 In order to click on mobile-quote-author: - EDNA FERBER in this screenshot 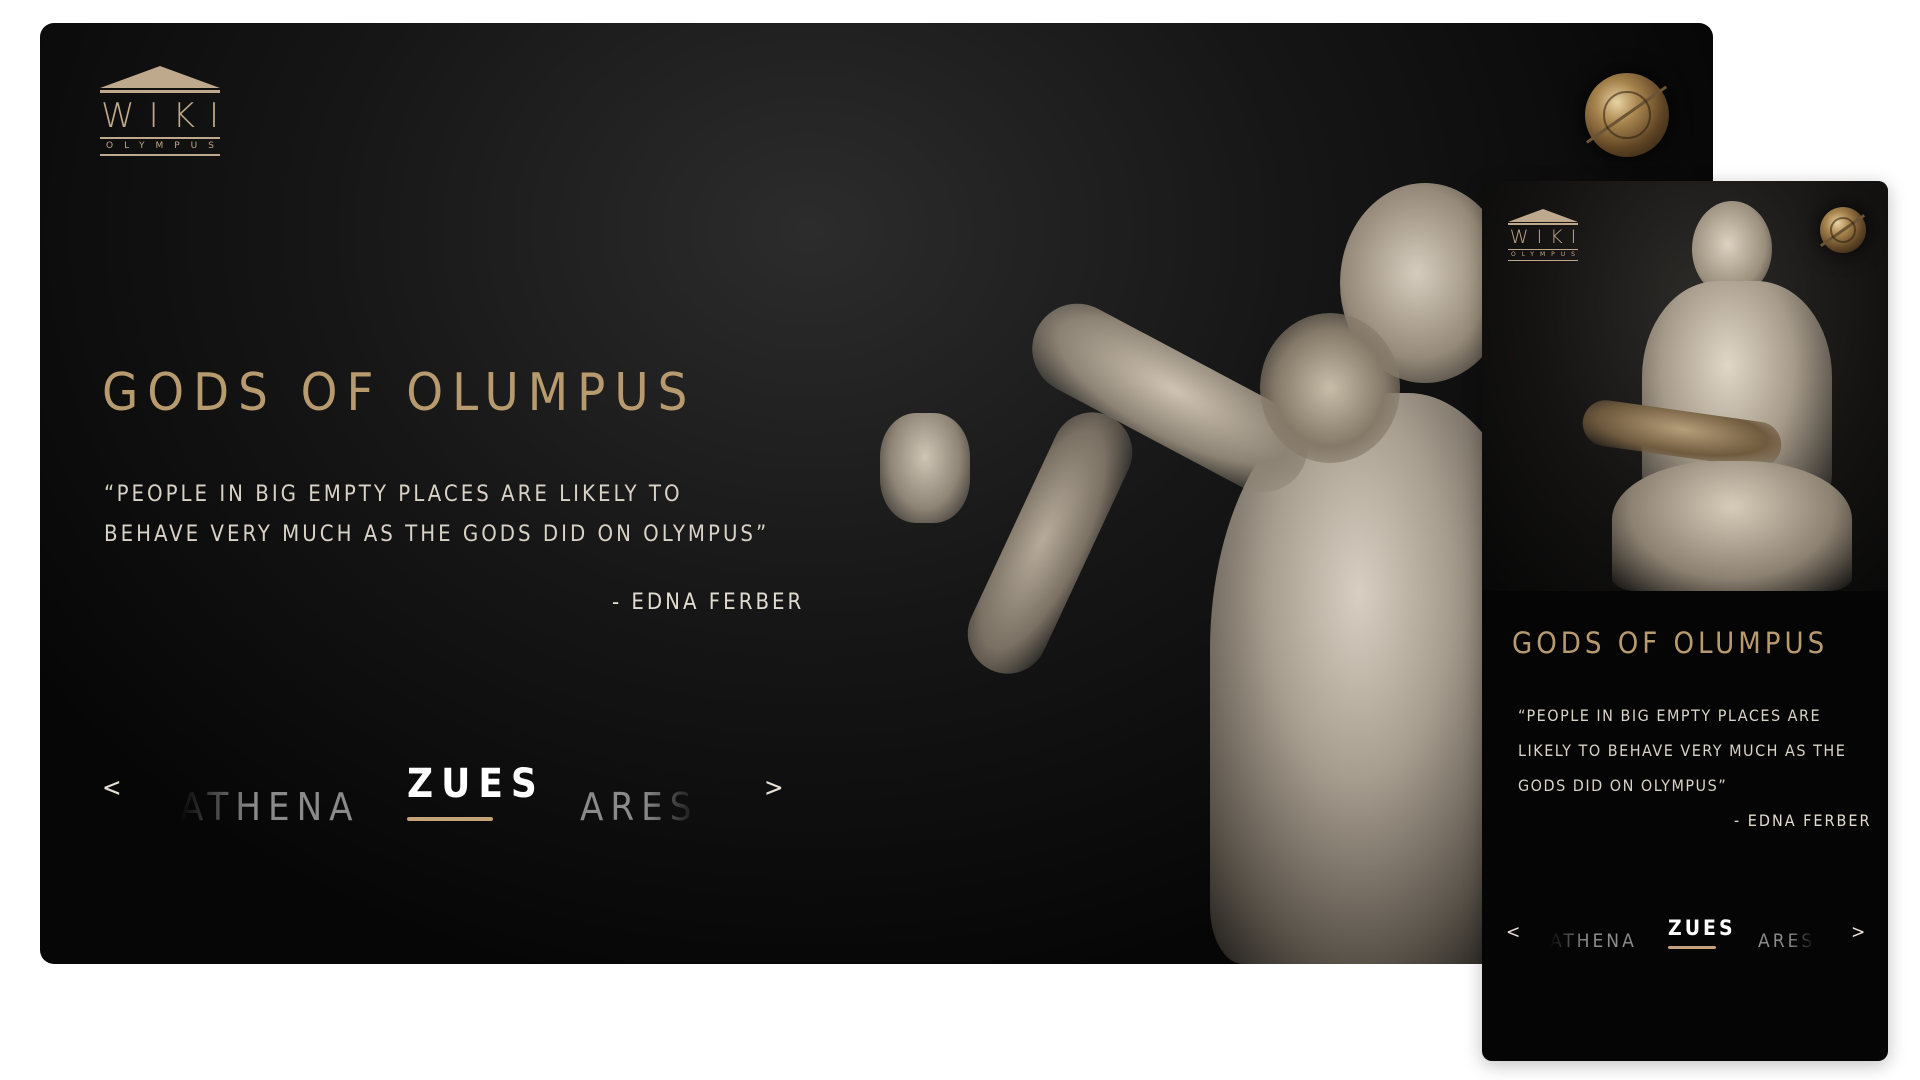, I will do `click(1803, 820)`.